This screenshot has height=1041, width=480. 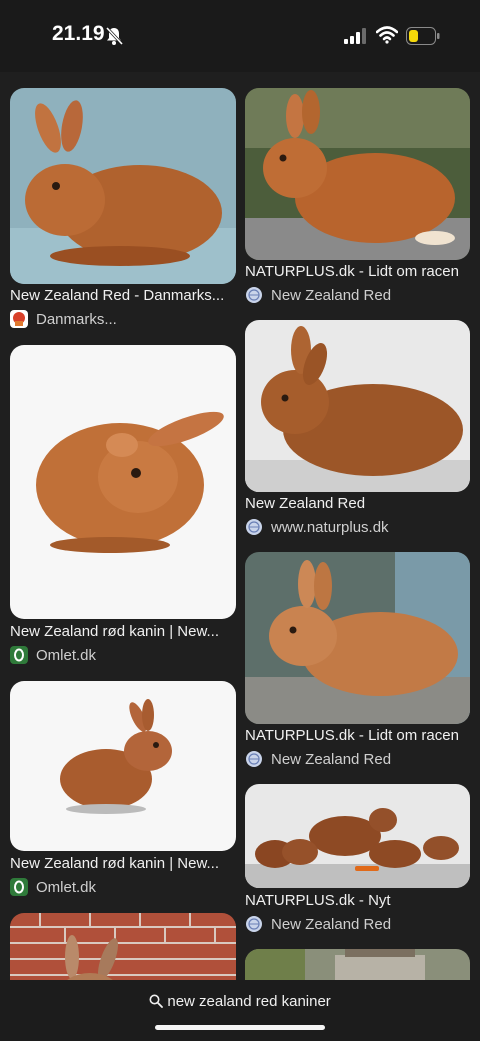 I want to click on search-query-label: new zealand red kaniner, so click(x=240, y=1001).